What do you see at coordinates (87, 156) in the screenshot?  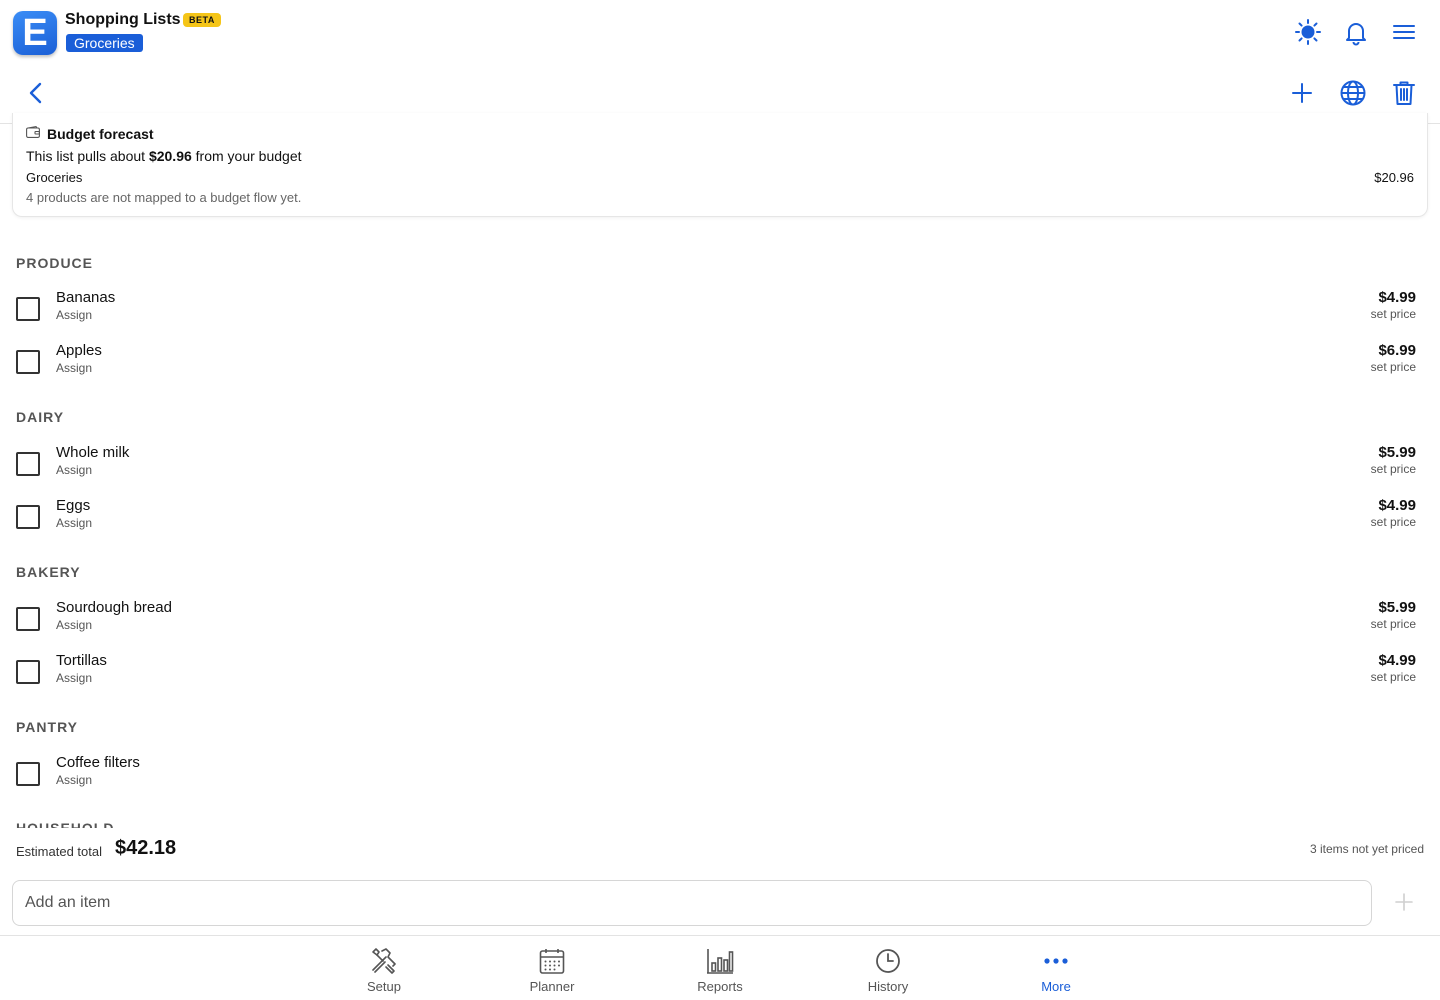 I see `budget-summary-prefix: This list pulls about` at bounding box center [87, 156].